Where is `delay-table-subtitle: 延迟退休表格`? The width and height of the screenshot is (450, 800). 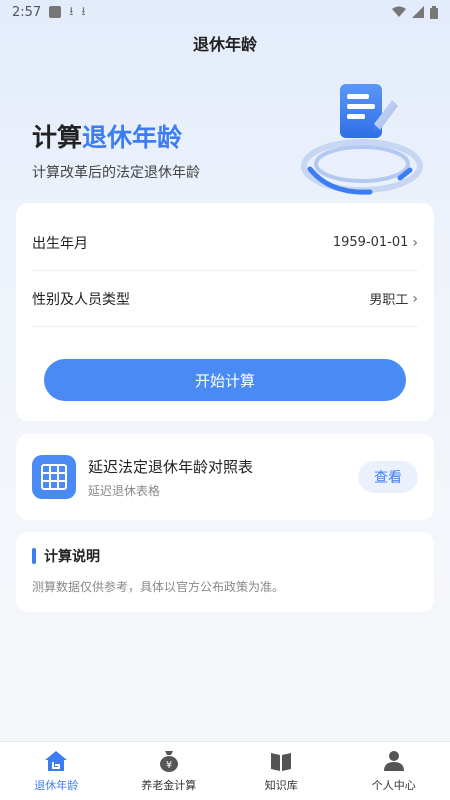 delay-table-subtitle: 延迟退休表格 is located at coordinates (124, 491).